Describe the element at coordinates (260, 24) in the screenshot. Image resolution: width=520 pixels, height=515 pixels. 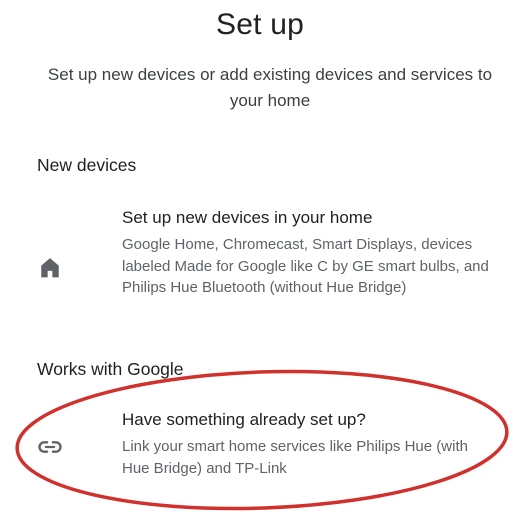
I see `page-title: Set up` at that location.